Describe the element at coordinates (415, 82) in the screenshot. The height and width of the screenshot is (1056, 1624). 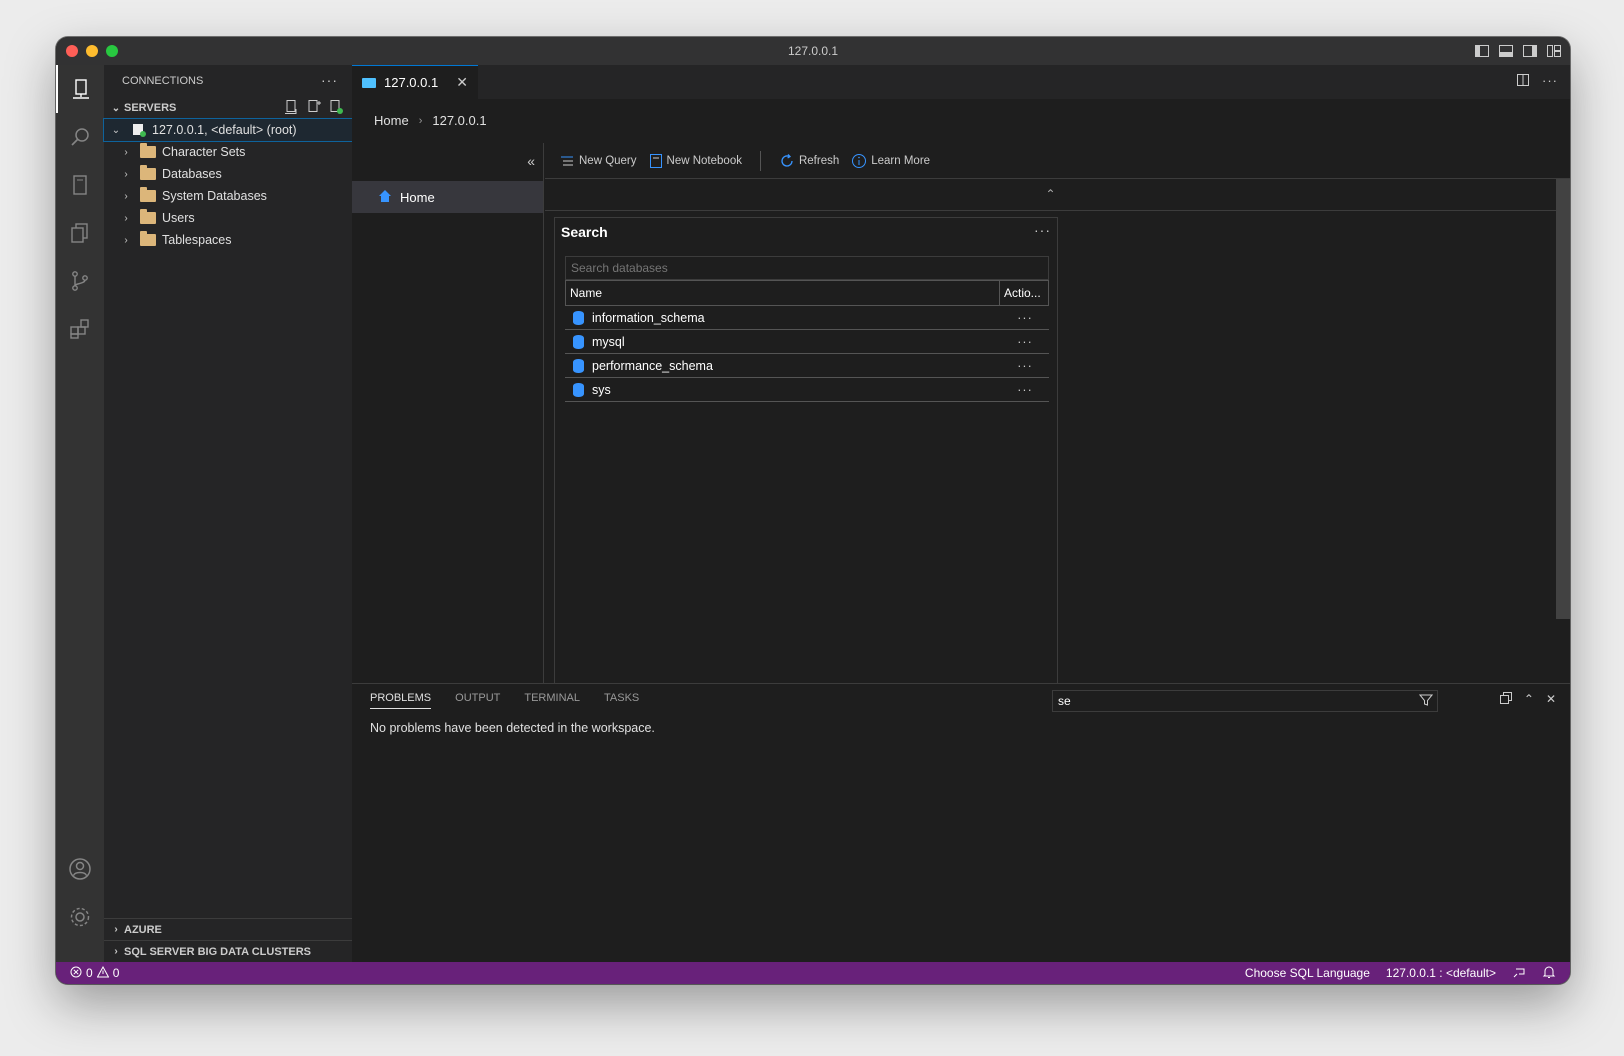
I see `tab-server-dashboard: 127.0.0.1 ✕` at that location.